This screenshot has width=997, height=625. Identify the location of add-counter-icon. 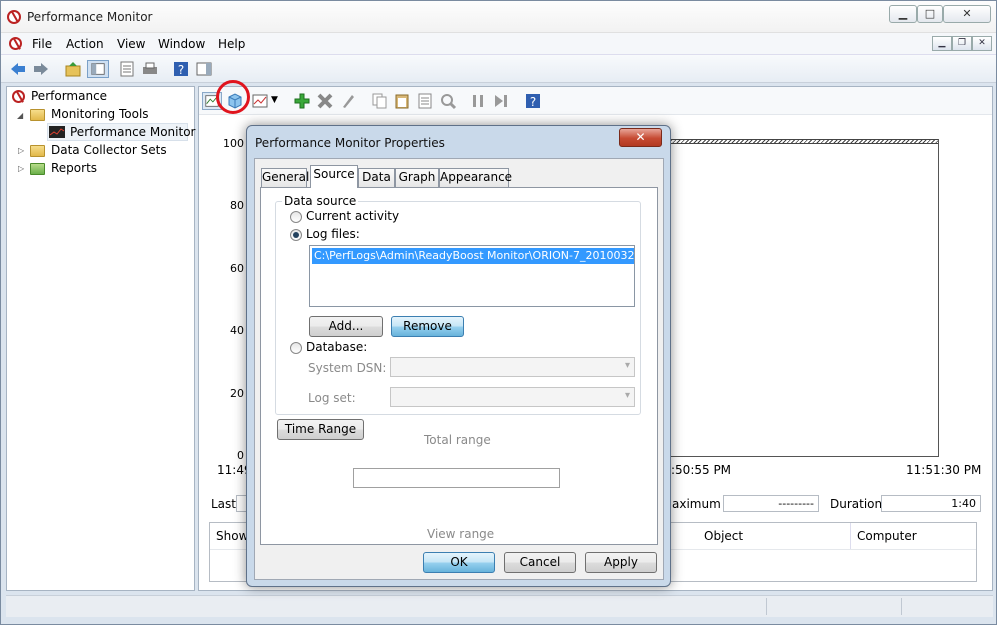
(302, 101).